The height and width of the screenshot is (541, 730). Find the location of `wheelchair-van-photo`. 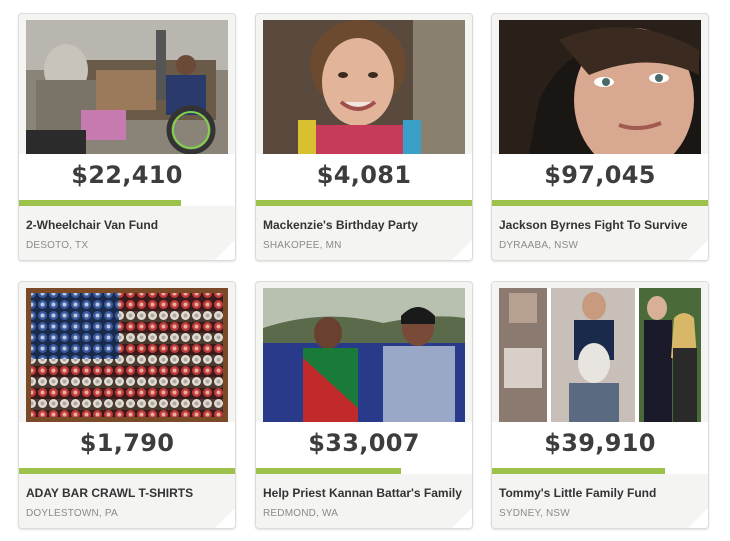

wheelchair-van-photo is located at coordinates (127, 87).